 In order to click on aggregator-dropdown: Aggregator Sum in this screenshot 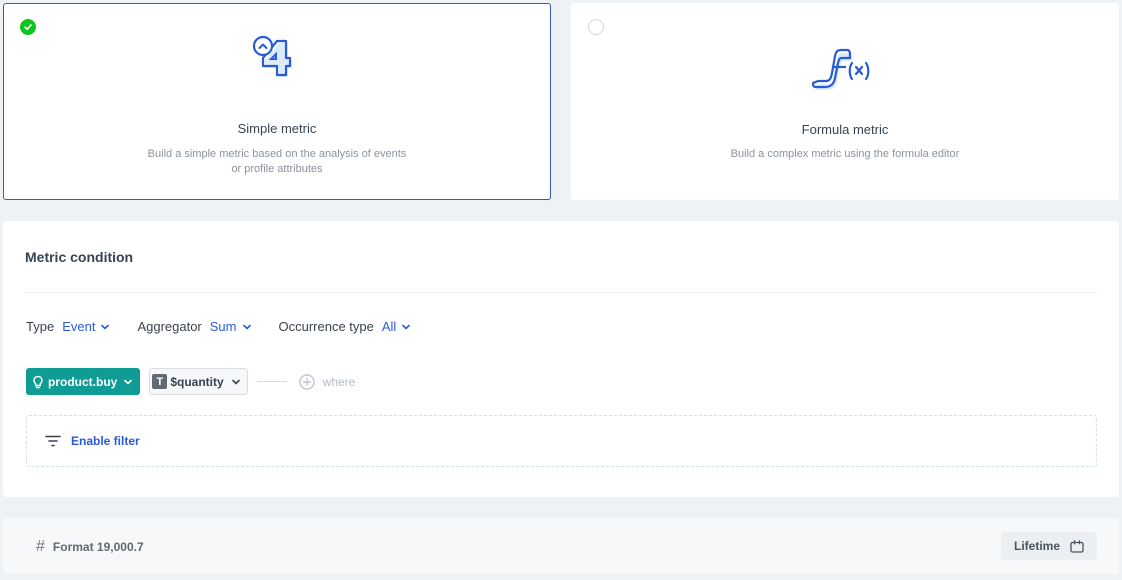, I will do `click(194, 326)`.